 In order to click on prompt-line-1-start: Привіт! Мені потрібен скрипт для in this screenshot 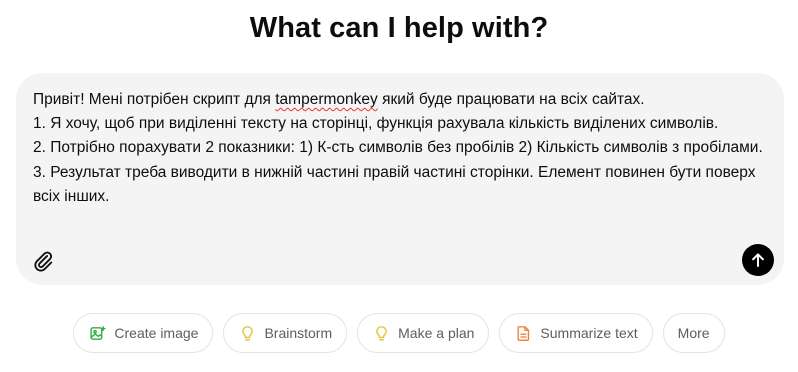, I will do `click(154, 99)`.